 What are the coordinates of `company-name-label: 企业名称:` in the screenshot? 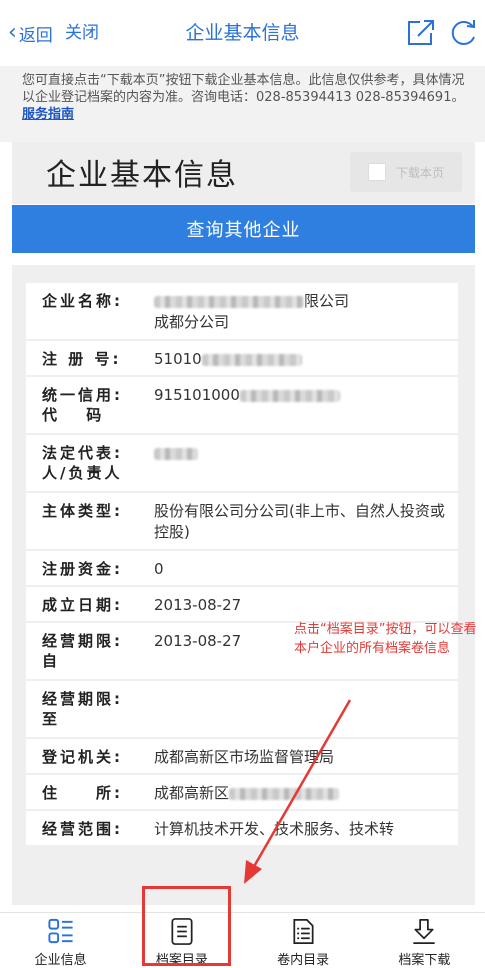 It's located at (82, 301).